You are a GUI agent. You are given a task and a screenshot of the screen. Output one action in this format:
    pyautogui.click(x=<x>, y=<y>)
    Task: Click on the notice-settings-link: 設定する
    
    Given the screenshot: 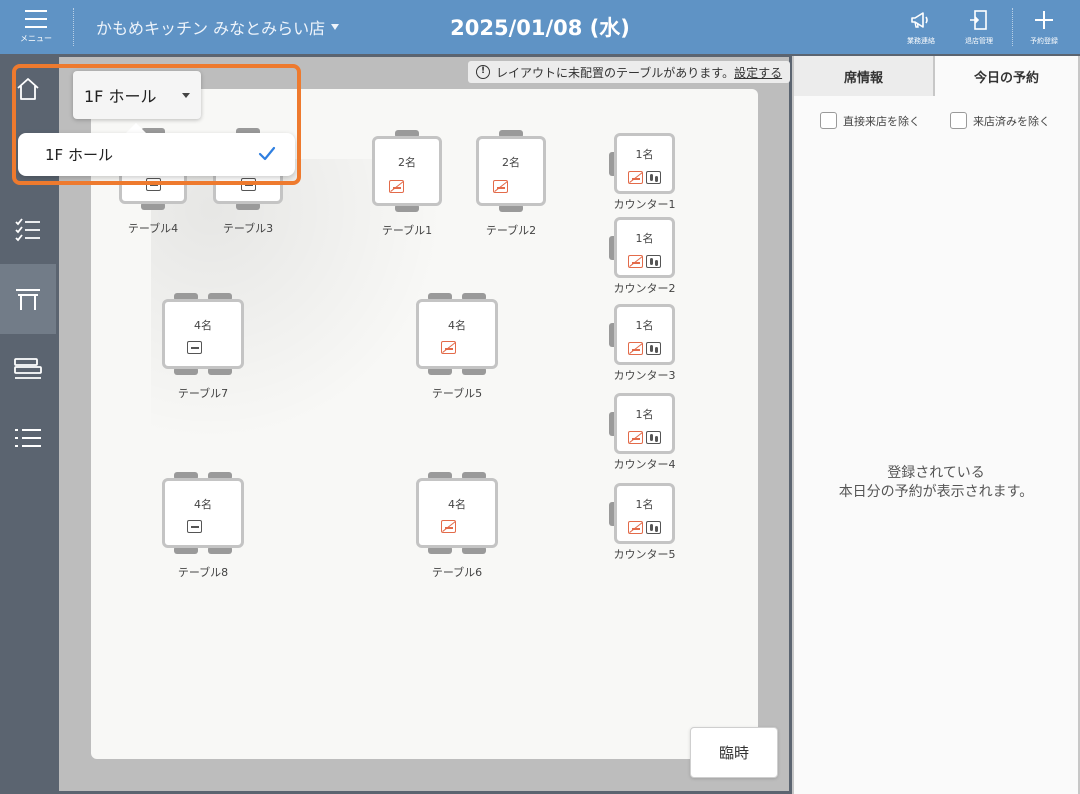 What is the action you would take?
    pyautogui.click(x=758, y=72)
    